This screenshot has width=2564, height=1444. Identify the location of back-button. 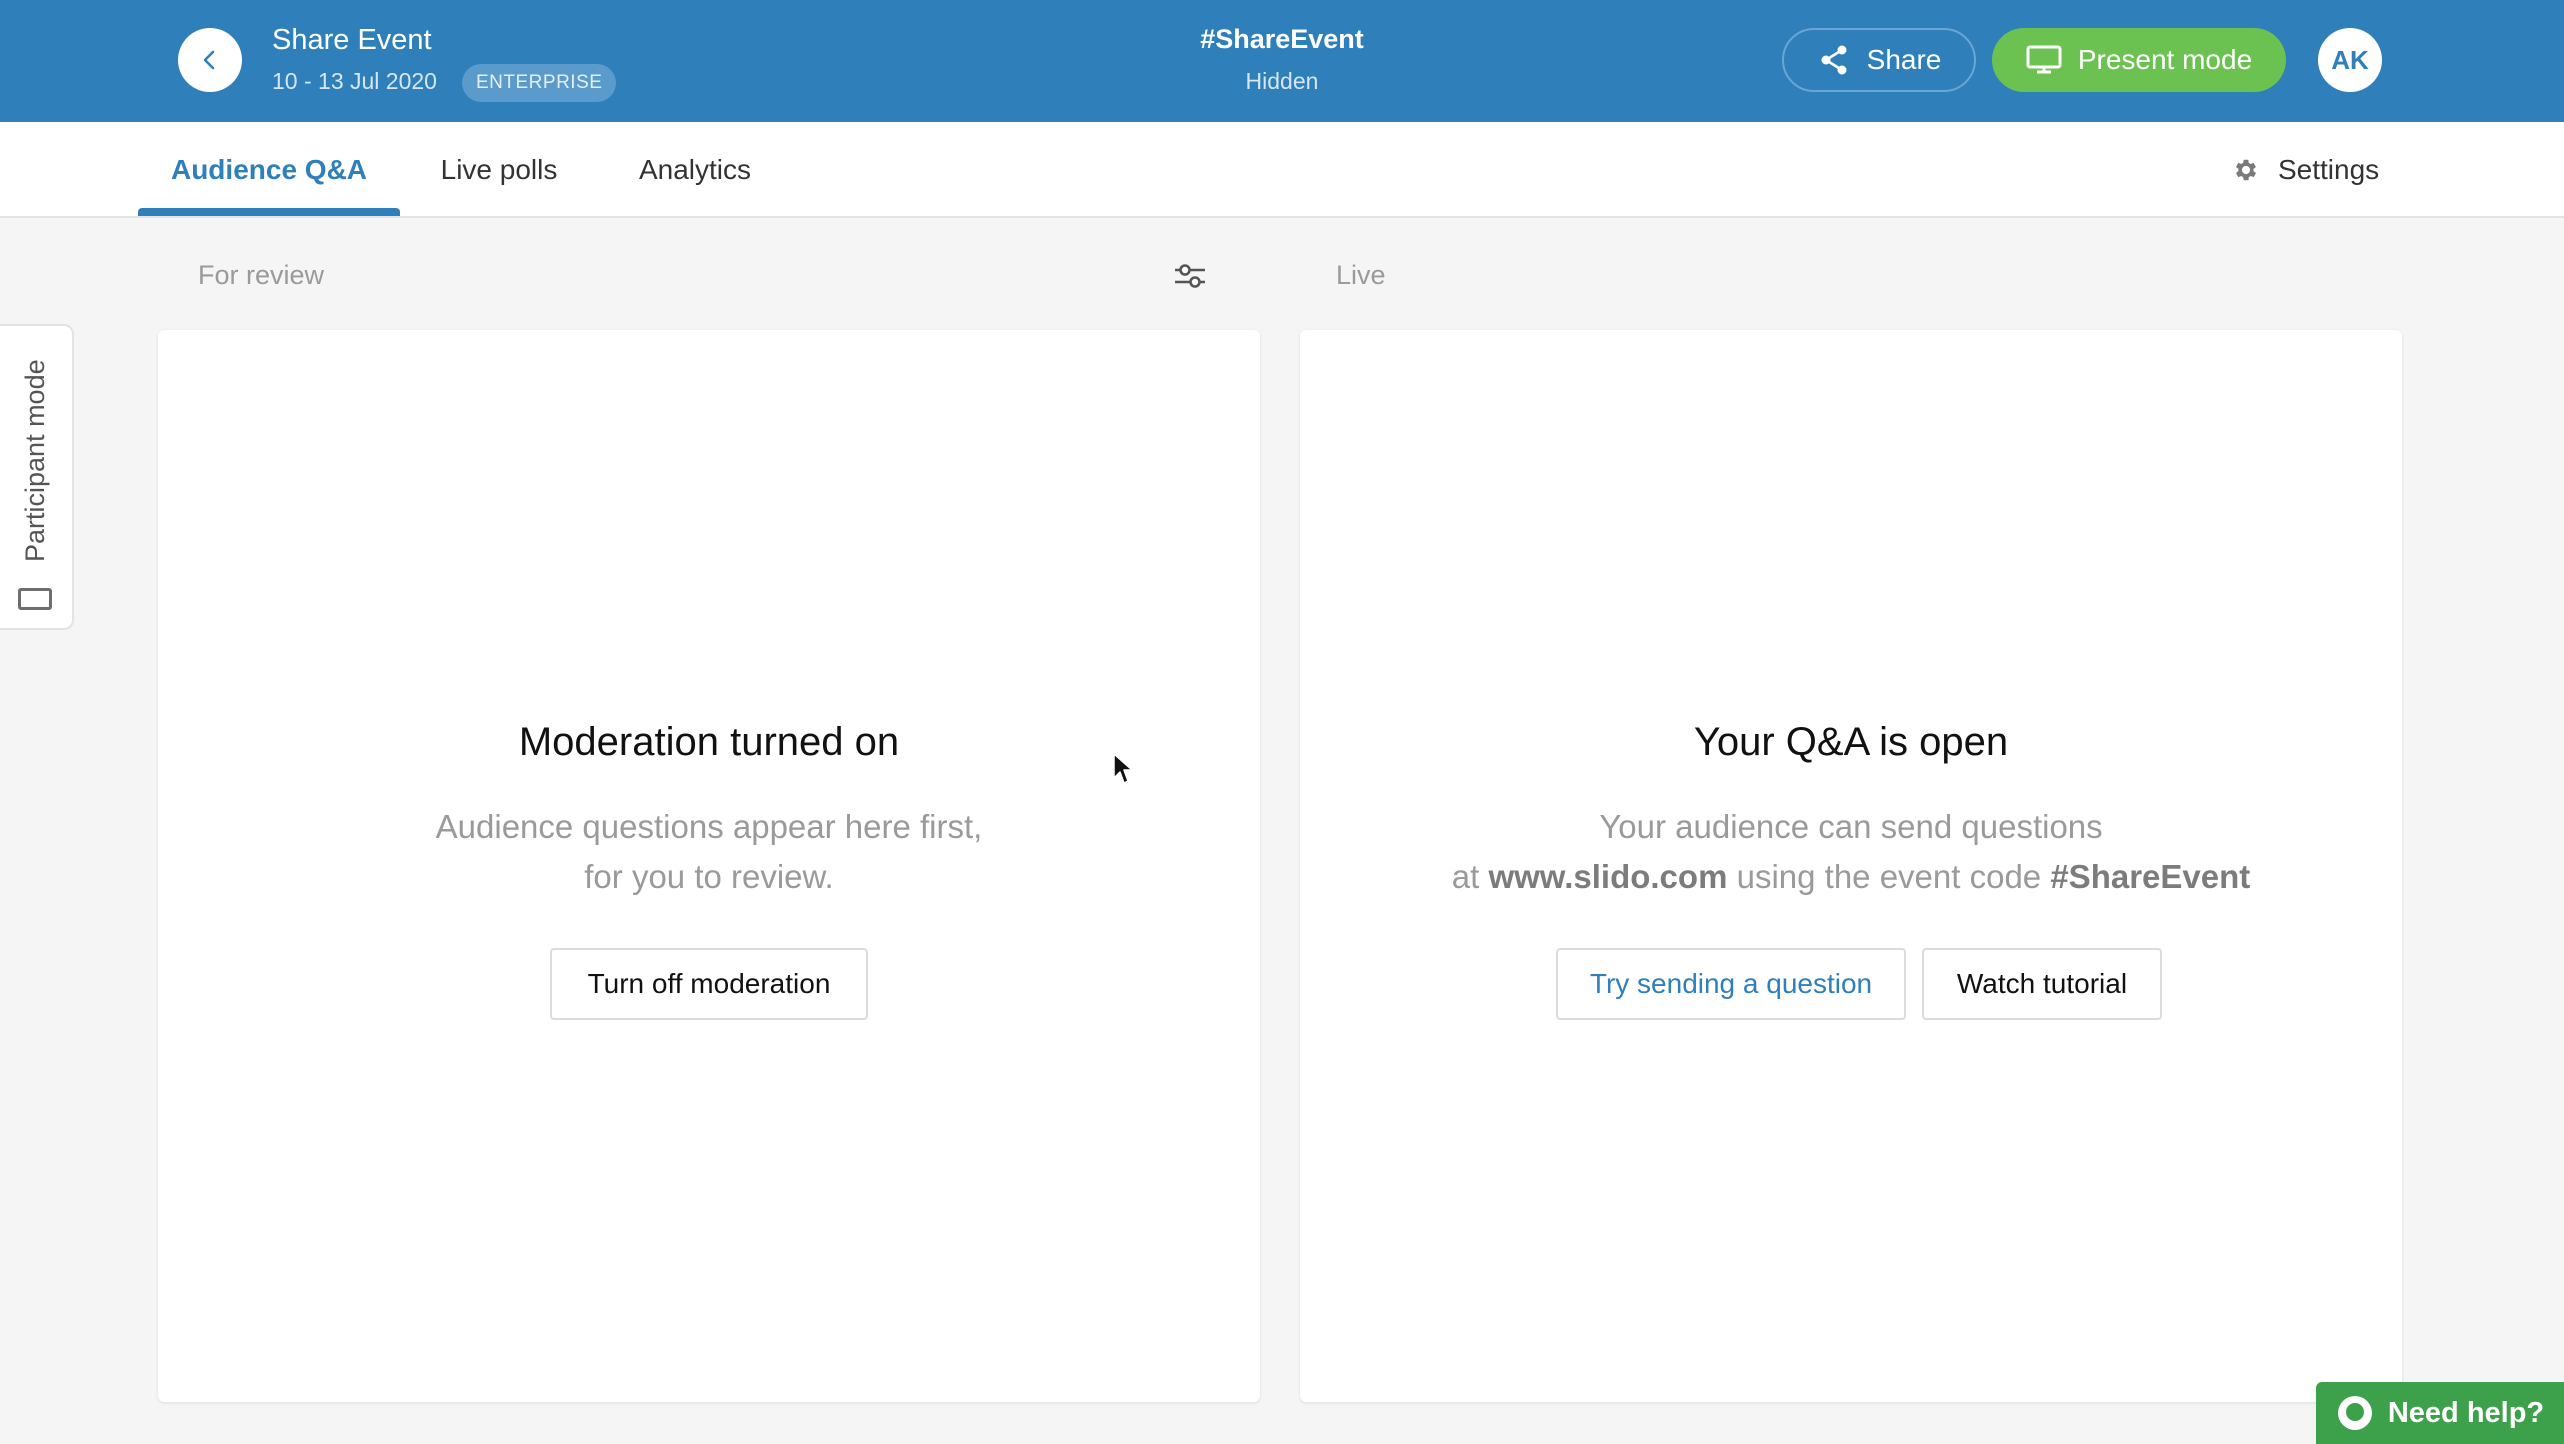
(210, 60).